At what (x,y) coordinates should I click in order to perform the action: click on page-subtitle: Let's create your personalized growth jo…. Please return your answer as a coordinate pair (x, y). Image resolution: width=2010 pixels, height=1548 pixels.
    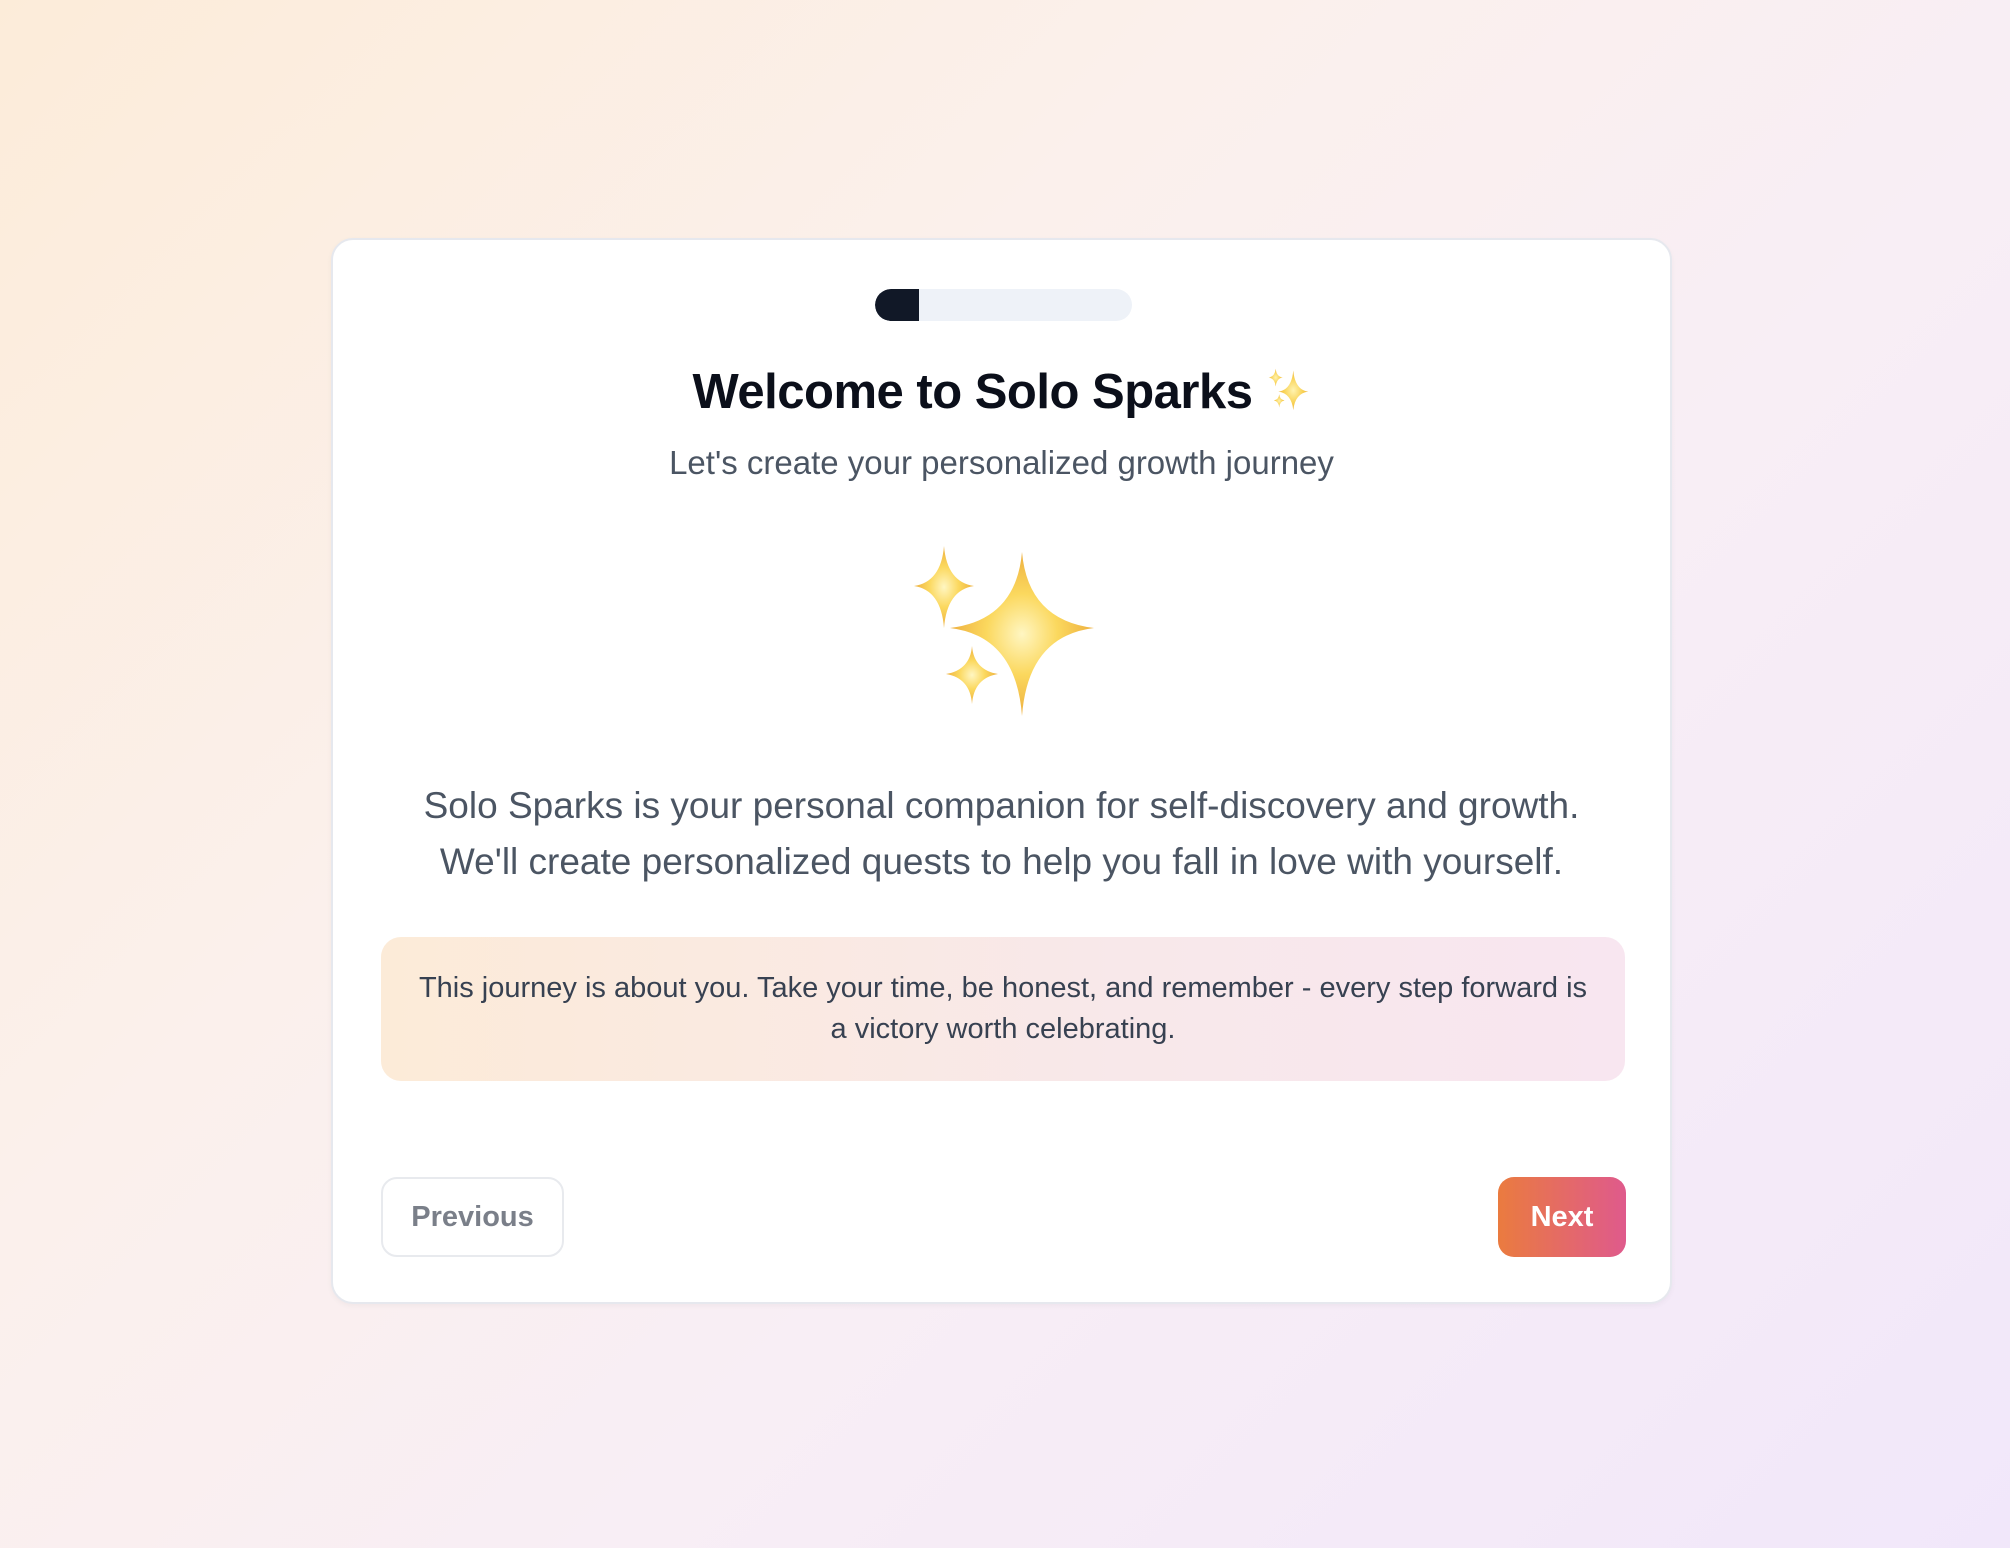
    Looking at the image, I should click on (1001, 462).